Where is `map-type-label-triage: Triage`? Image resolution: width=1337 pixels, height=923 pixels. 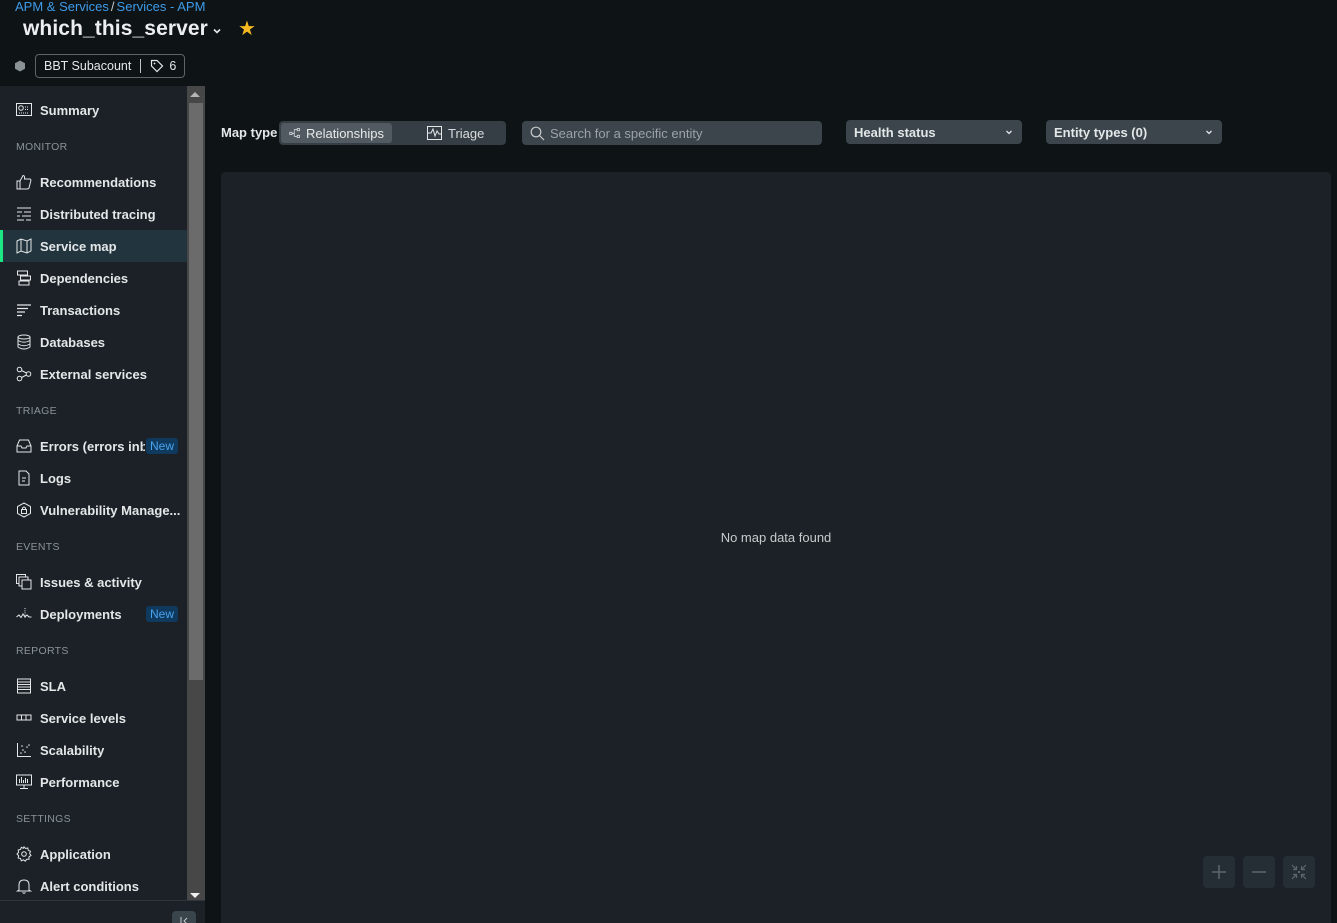
map-type-label-triage: Triage is located at coordinates (466, 133).